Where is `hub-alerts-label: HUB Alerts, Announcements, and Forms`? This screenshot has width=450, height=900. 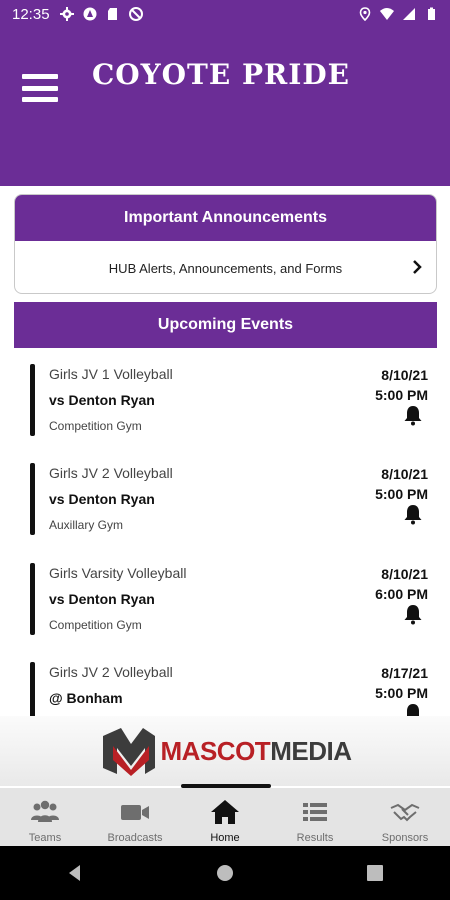
hub-alerts-label: HUB Alerts, Announcements, and Forms is located at coordinates (225, 268).